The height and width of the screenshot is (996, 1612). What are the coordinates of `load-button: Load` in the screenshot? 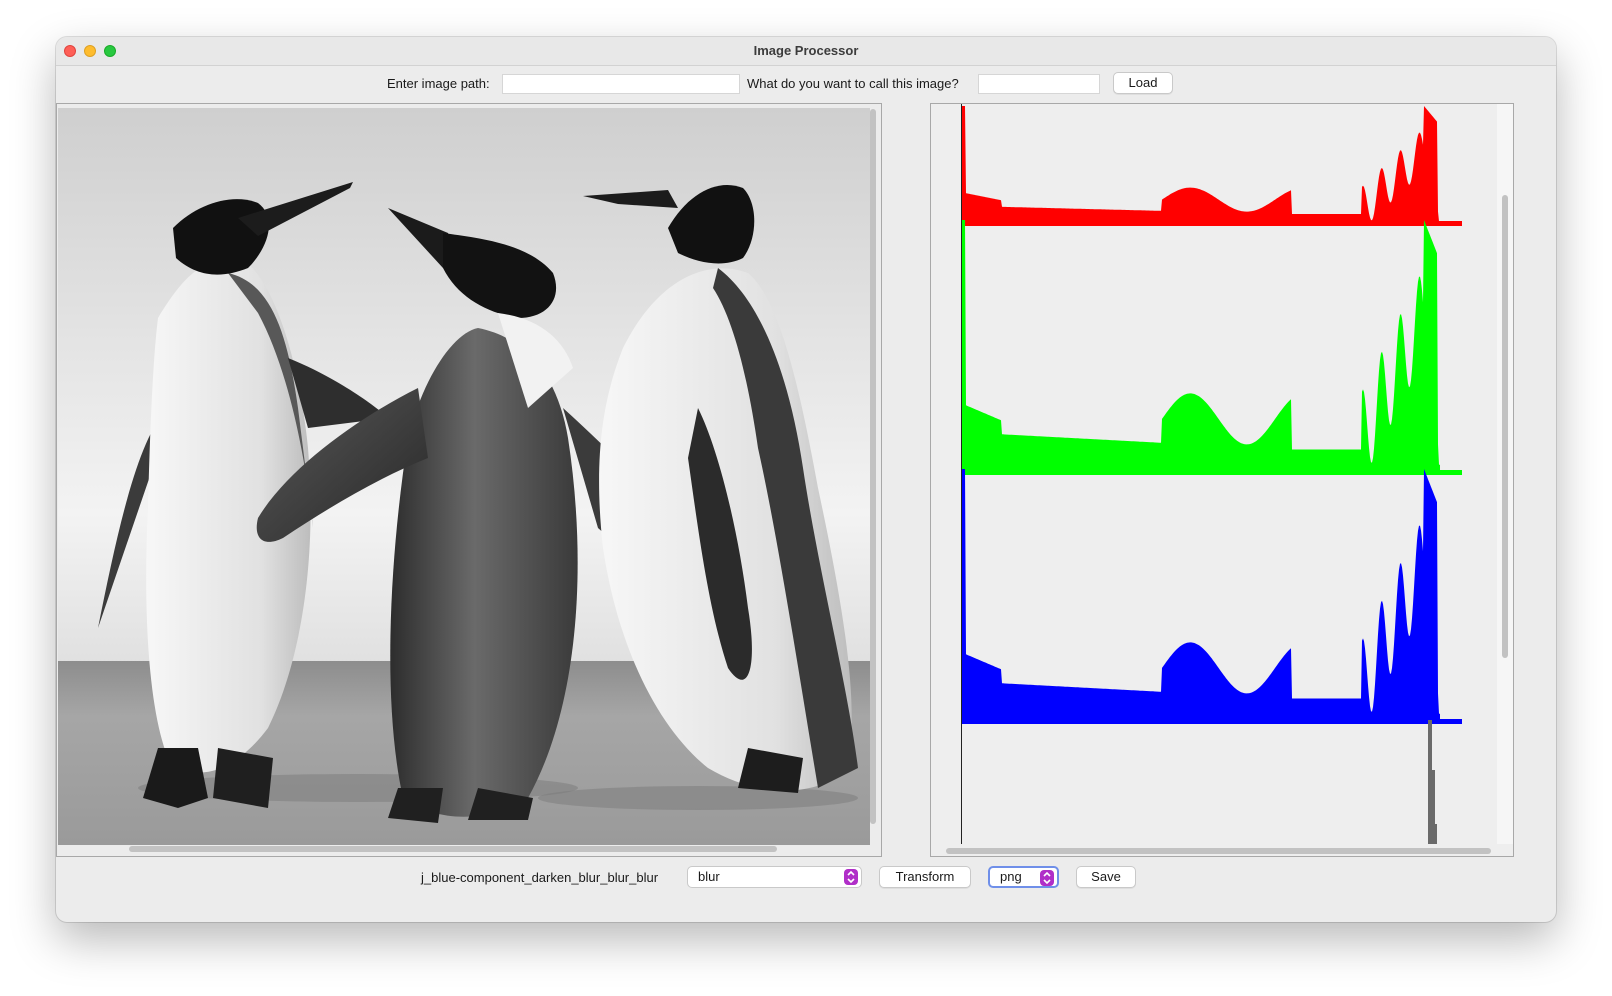 It's located at (1143, 83).